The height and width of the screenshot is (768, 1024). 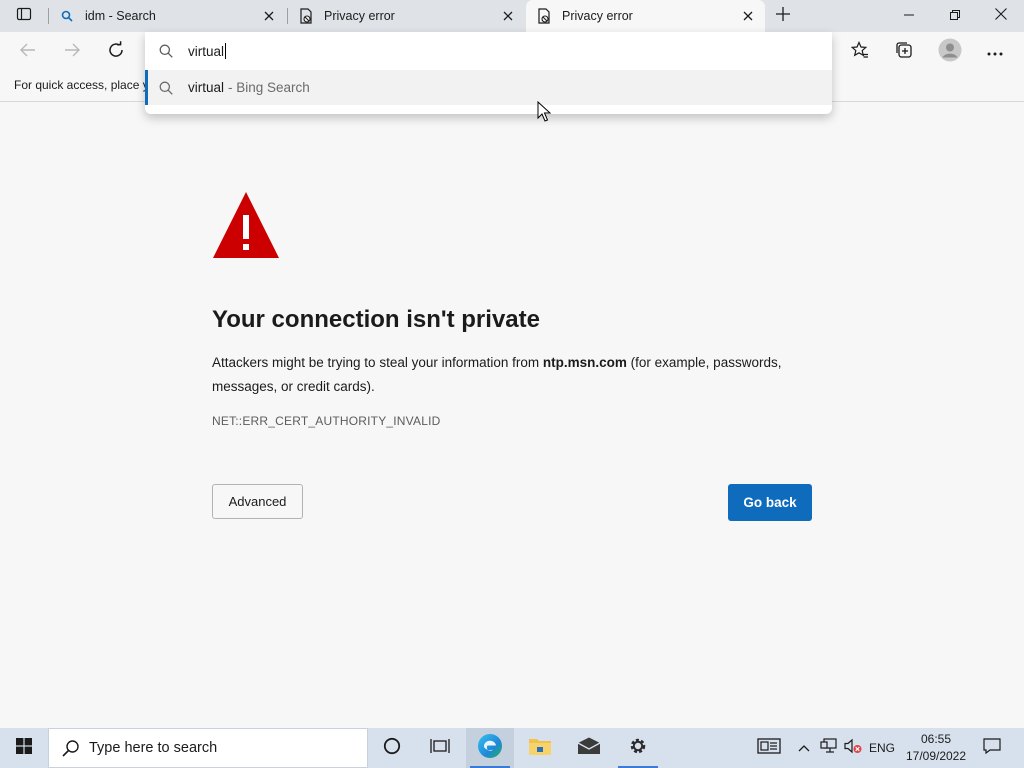 I want to click on search-suggestion: virtual - Bing Search, so click(x=488, y=87).